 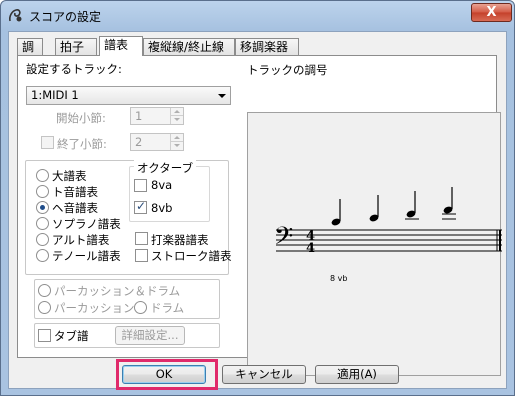 What do you see at coordinates (165, 168) in the screenshot?
I see `octave-label: オクターブ` at bounding box center [165, 168].